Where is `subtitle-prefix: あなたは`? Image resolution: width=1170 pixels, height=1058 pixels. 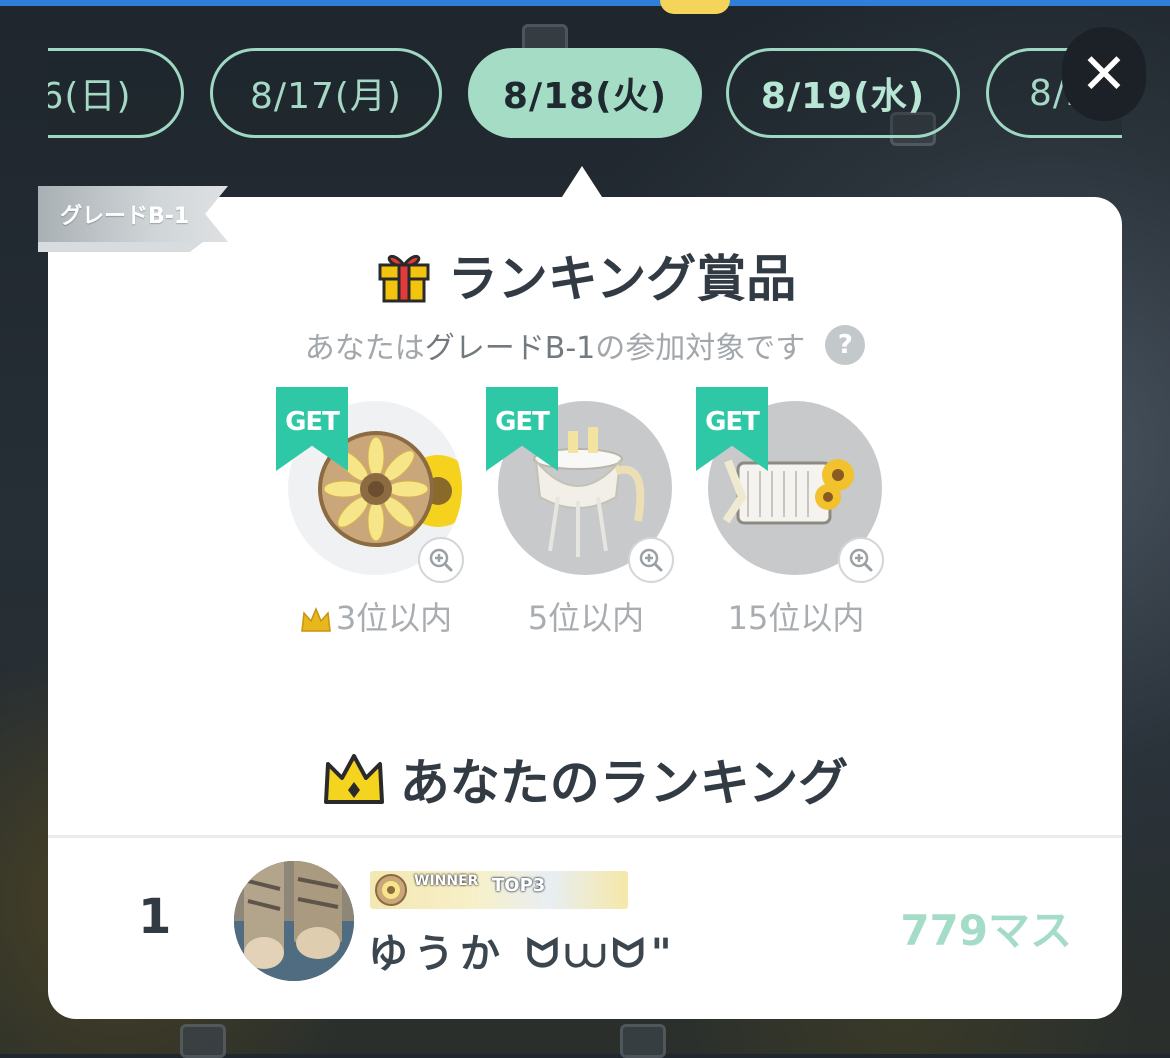 subtitle-prefix: あなたは is located at coordinates (364, 348).